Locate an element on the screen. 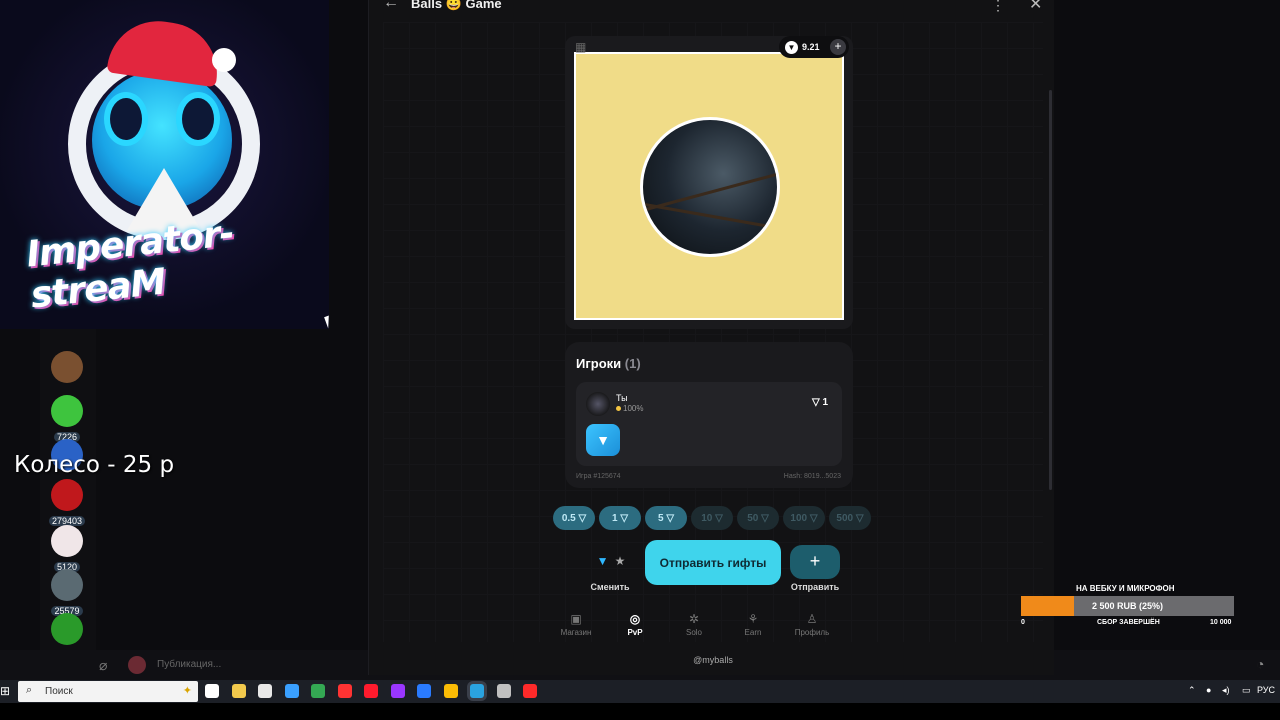 The width and height of the screenshot is (1280, 720). microphone-icon: ● is located at coordinates (1208, 690).